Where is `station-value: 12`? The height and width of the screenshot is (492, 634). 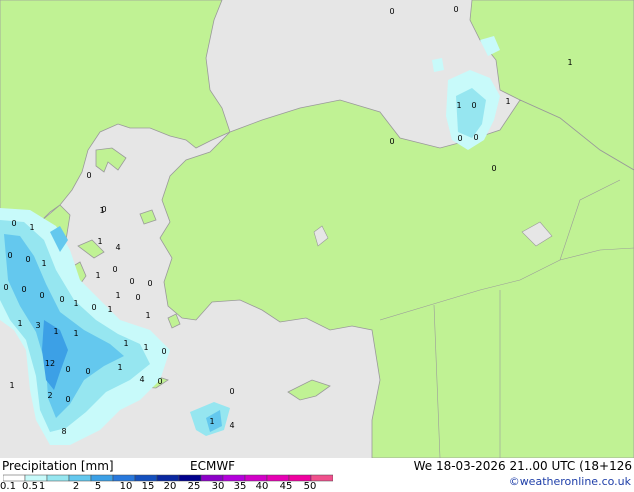 station-value: 12 is located at coordinates (50, 363).